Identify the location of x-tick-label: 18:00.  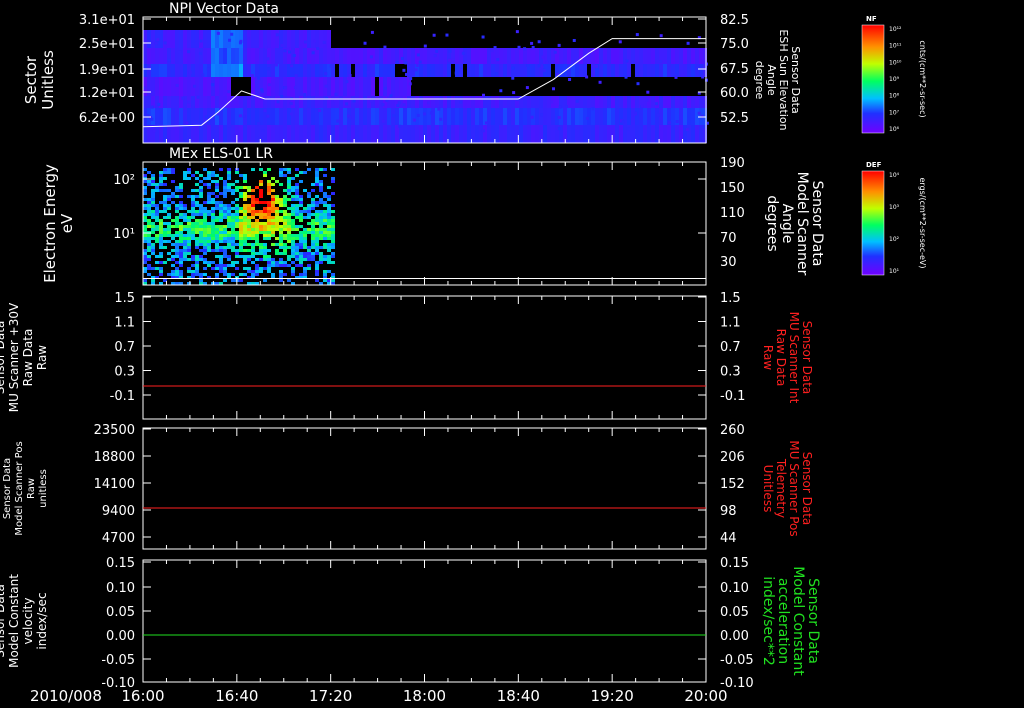
(424, 696).